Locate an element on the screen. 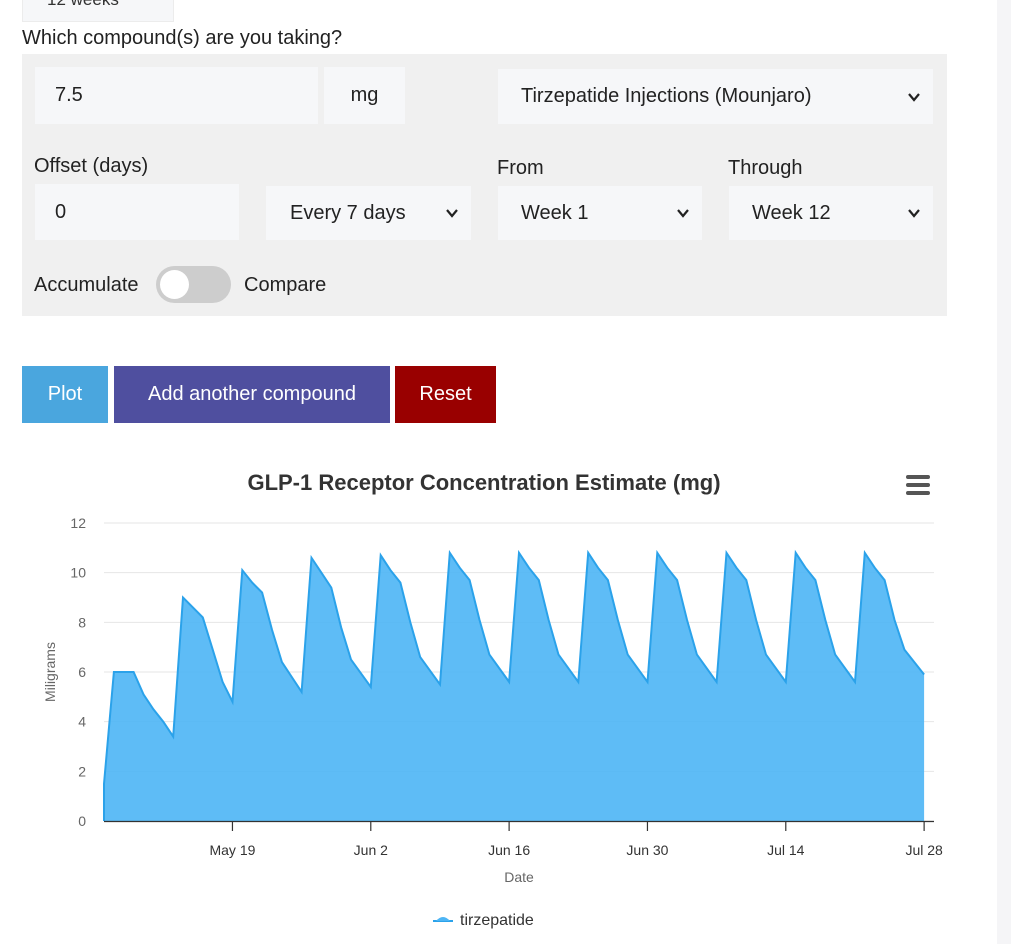 The width and height of the screenshot is (1011, 944). compound-select: Tirzepatide Injections (Mounjaro) is located at coordinates (715, 96).